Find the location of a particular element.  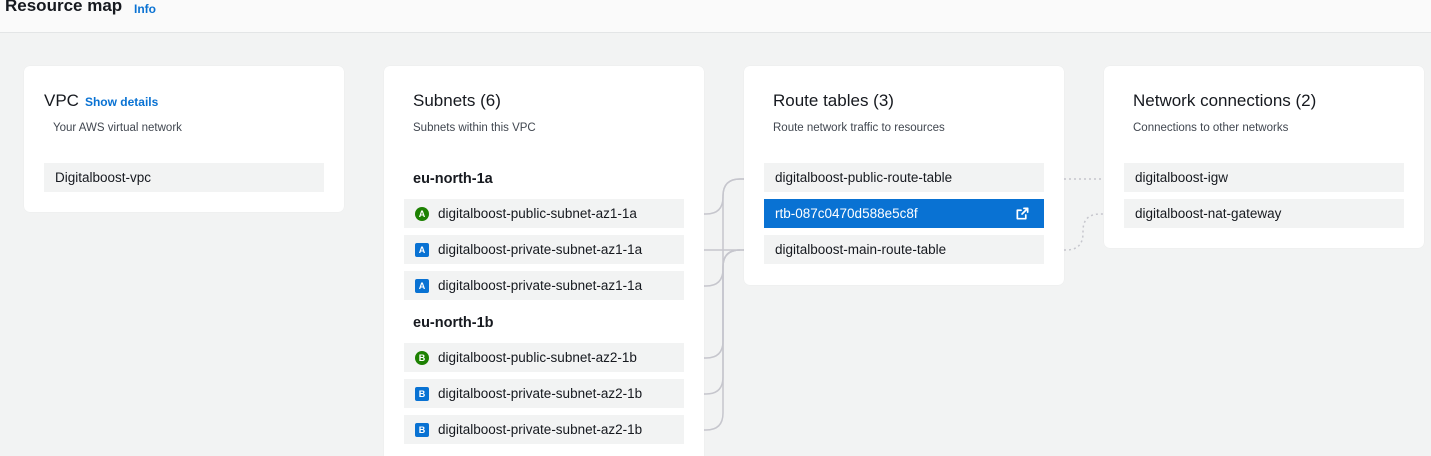

vpc-title-row: VPC Show details is located at coordinates (101, 101).